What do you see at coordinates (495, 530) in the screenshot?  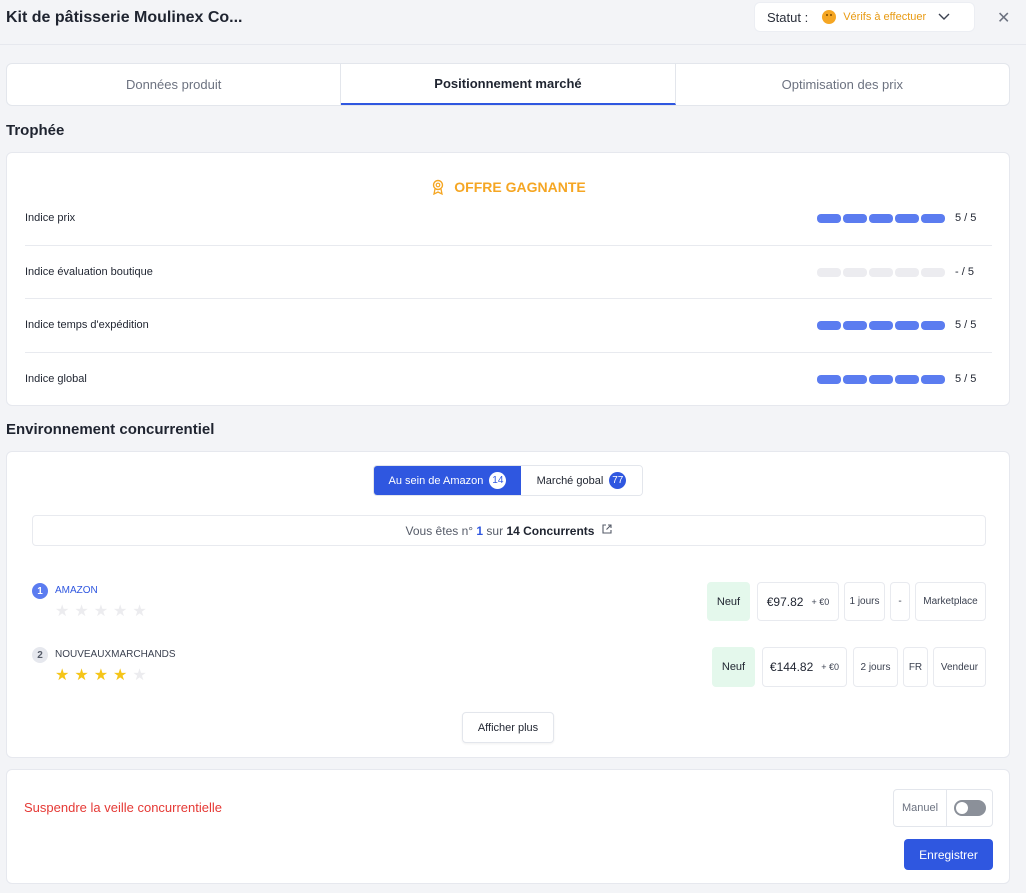 I see `rank-middle: sur` at bounding box center [495, 530].